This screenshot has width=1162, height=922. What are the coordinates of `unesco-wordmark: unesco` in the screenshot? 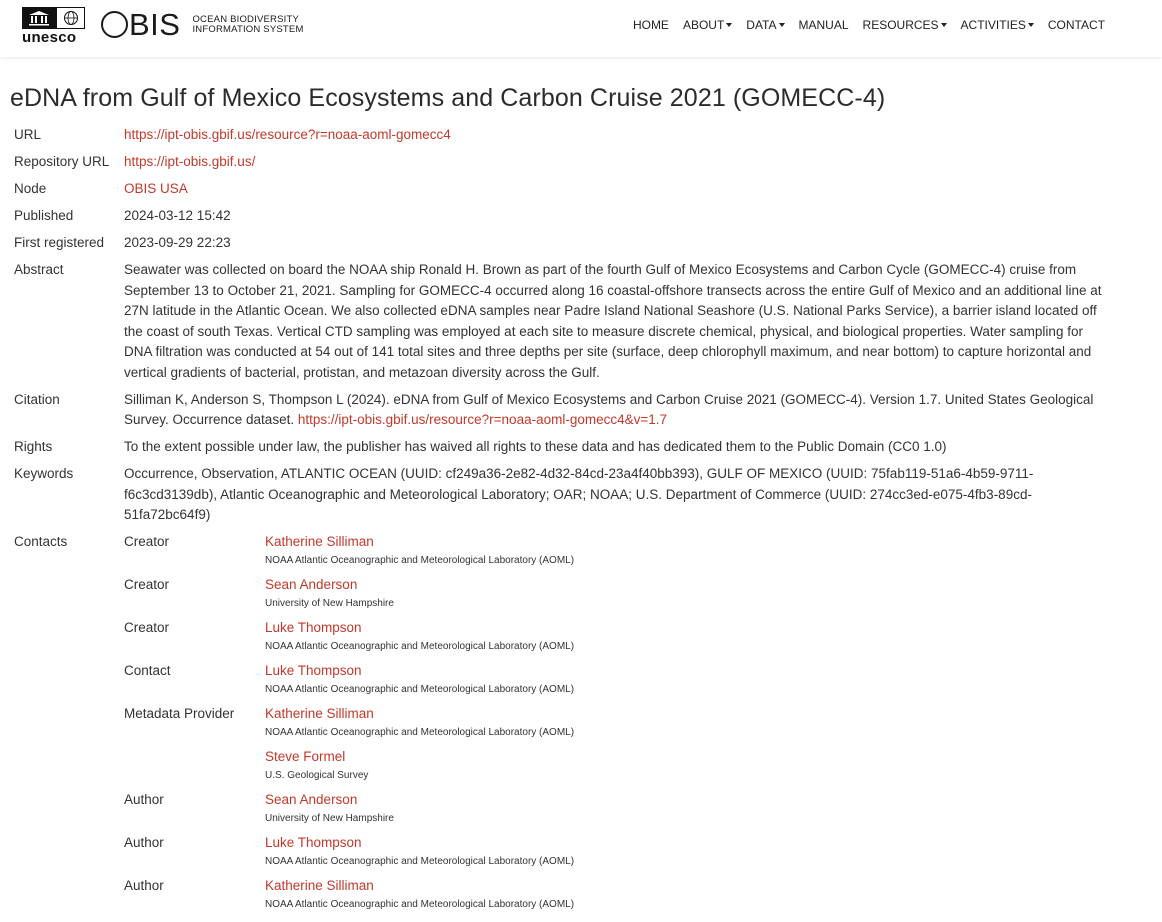 It's located at (49, 37).